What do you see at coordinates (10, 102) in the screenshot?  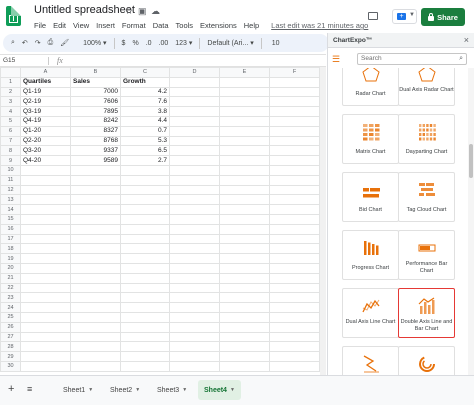 I see `row-header: 3` at bounding box center [10, 102].